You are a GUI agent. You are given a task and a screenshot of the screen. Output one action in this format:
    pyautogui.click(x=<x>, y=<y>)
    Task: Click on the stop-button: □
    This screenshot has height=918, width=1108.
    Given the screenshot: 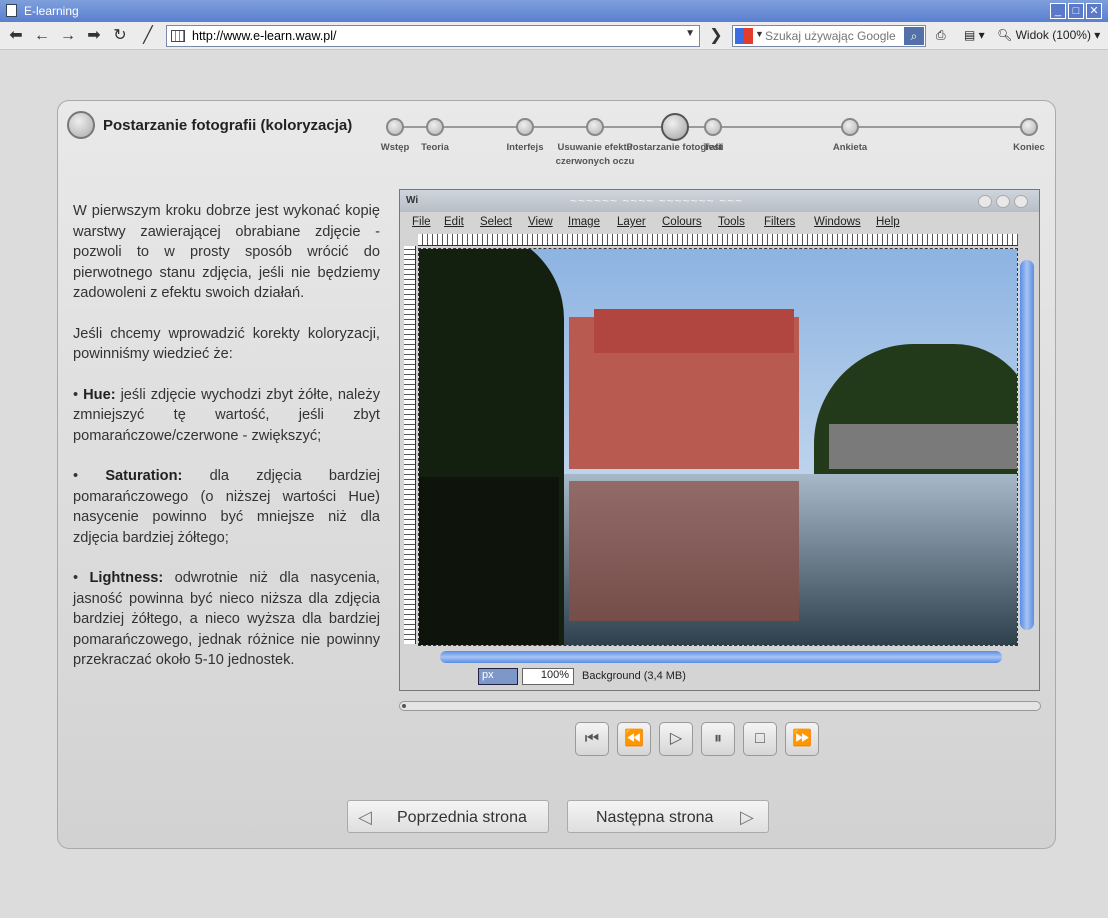 What is the action you would take?
    pyautogui.click(x=760, y=739)
    